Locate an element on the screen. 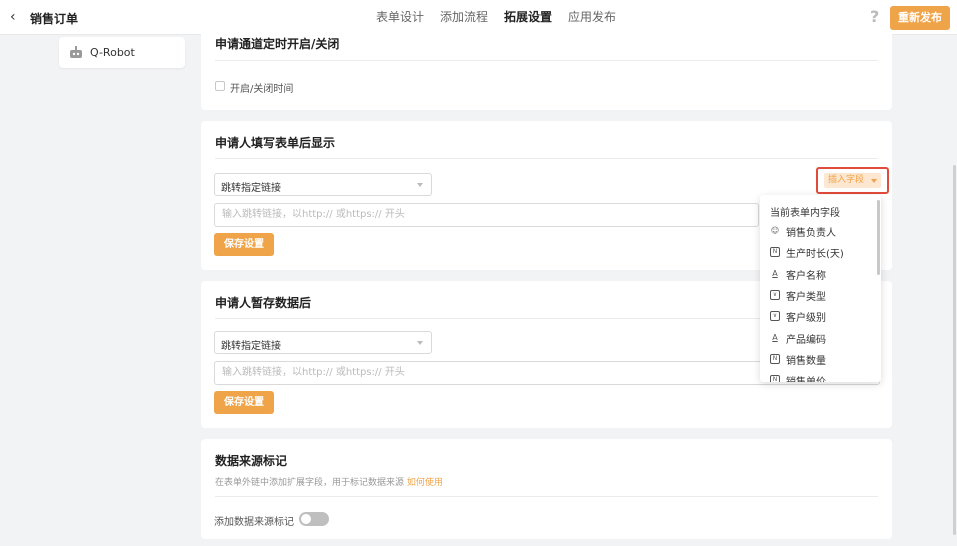 This screenshot has height=546, width=957. dropdown-item-label: 客户级别 is located at coordinates (806, 318).